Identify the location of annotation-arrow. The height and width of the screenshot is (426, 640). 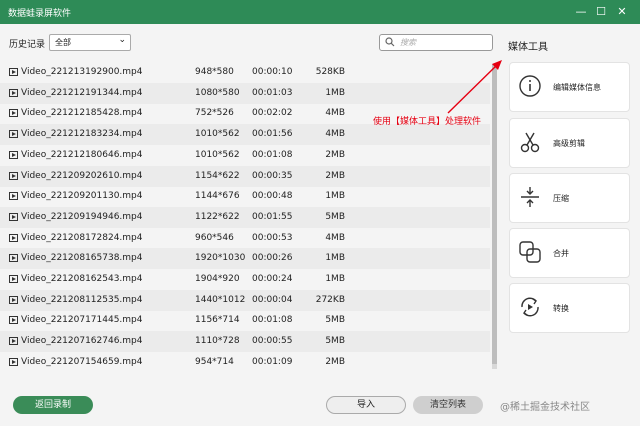
(474, 87).